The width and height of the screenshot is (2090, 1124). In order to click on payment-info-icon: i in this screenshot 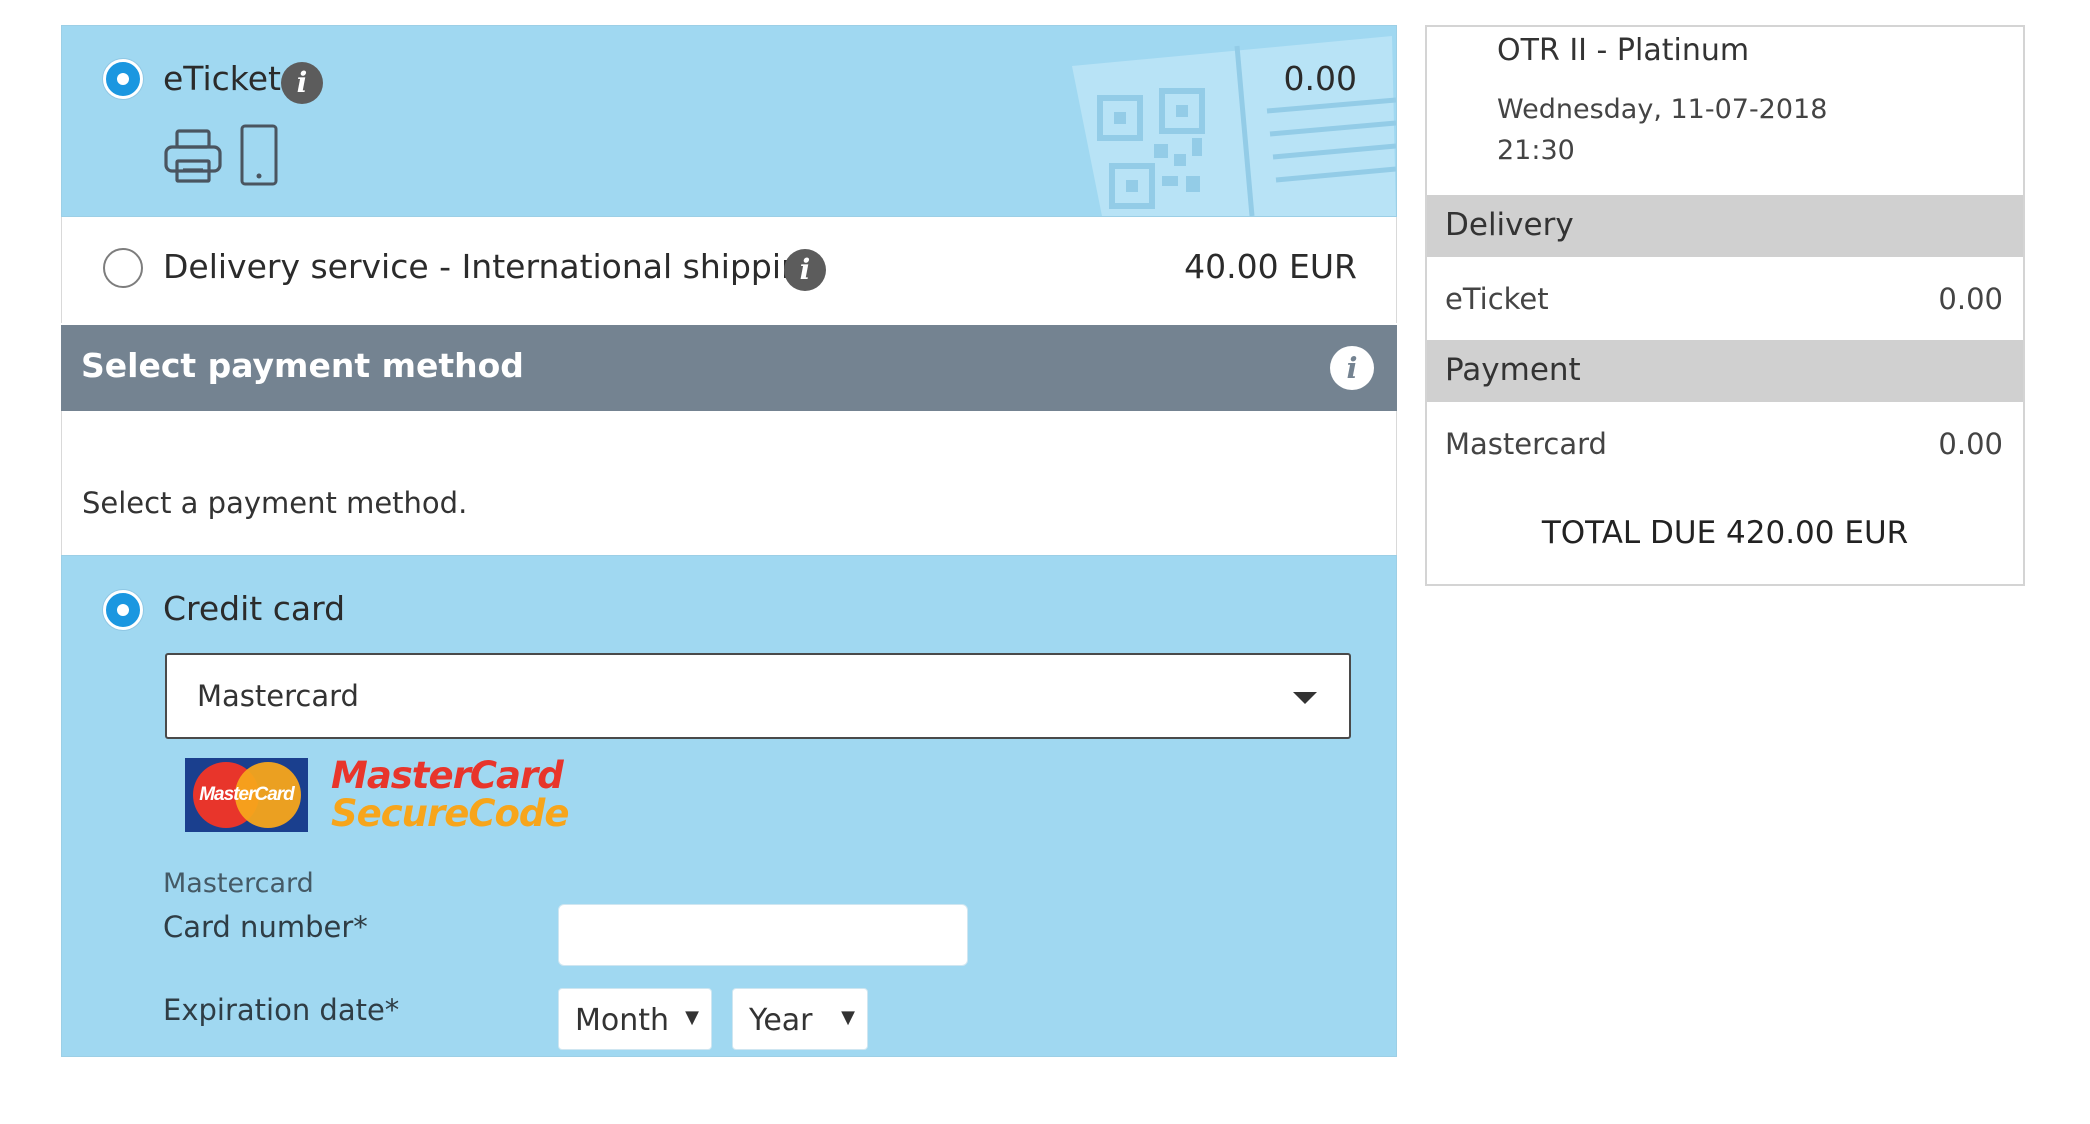, I will do `click(1352, 368)`.